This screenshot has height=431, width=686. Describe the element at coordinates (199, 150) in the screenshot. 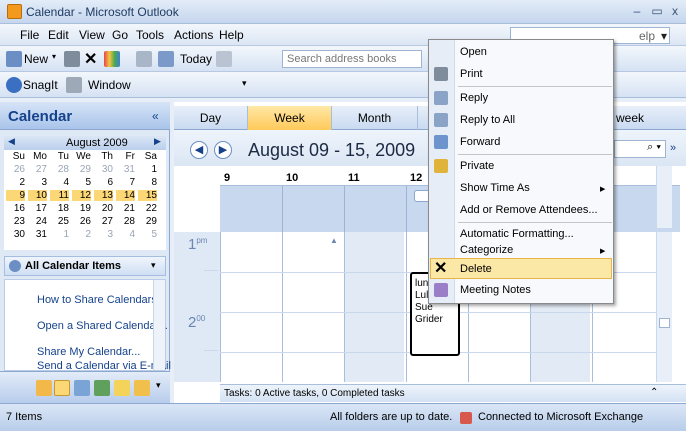

I see `previous-week-button: ◀` at that location.